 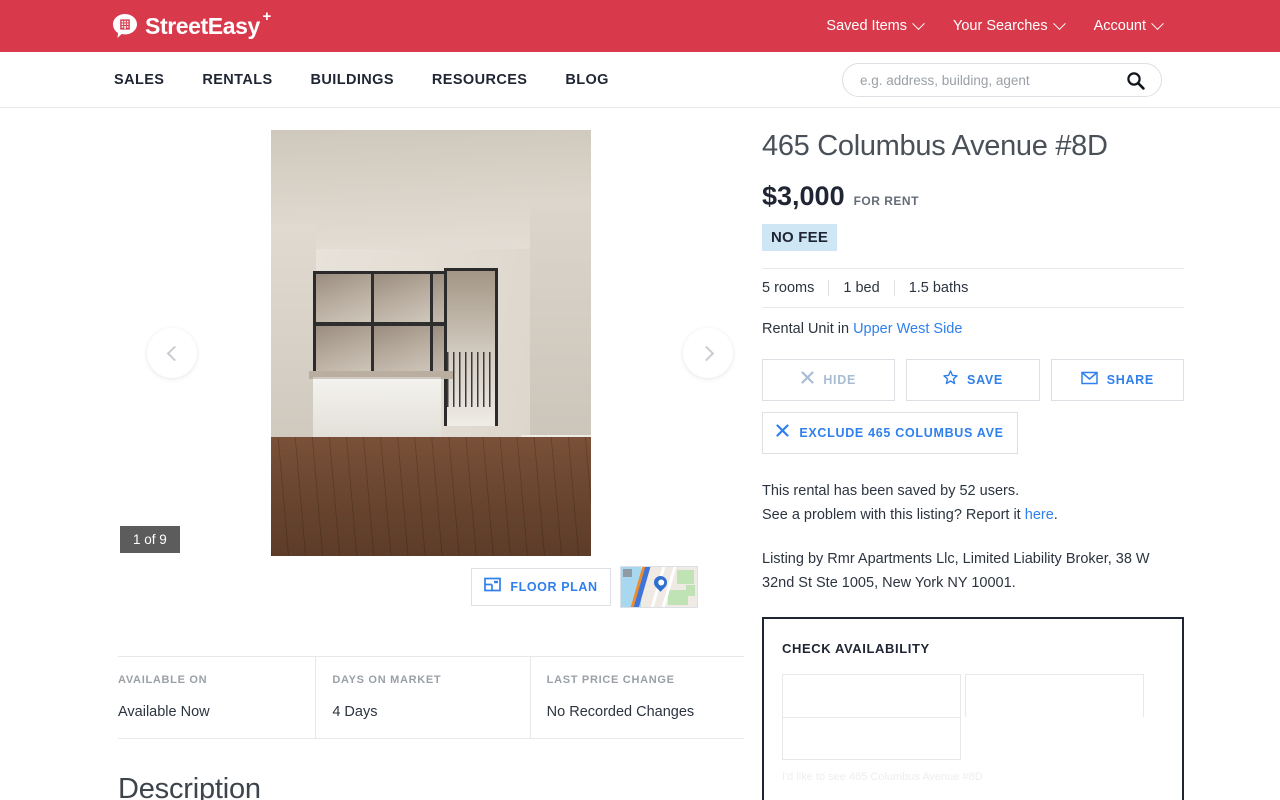 I want to click on floor-plan-icon, so click(x=493, y=587).